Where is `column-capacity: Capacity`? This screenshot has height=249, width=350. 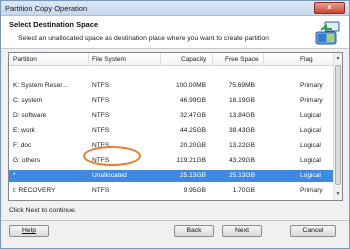
column-capacity: Capacity is located at coordinates (193, 59).